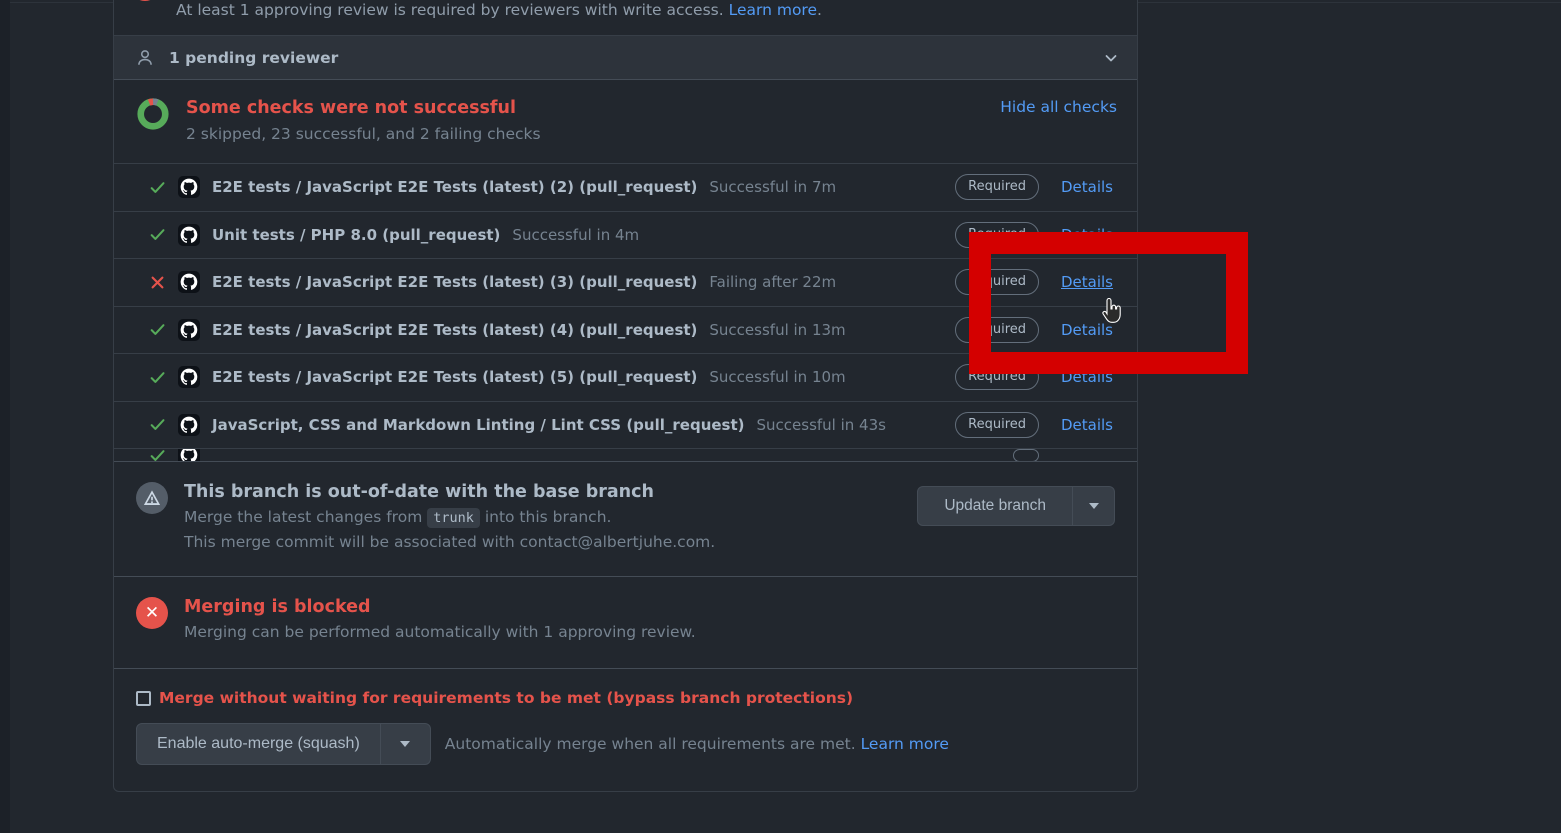 This screenshot has width=1561, height=833. Describe the element at coordinates (1058, 106) in the screenshot. I see `hide-all-checks-link: Hide all checks` at that location.